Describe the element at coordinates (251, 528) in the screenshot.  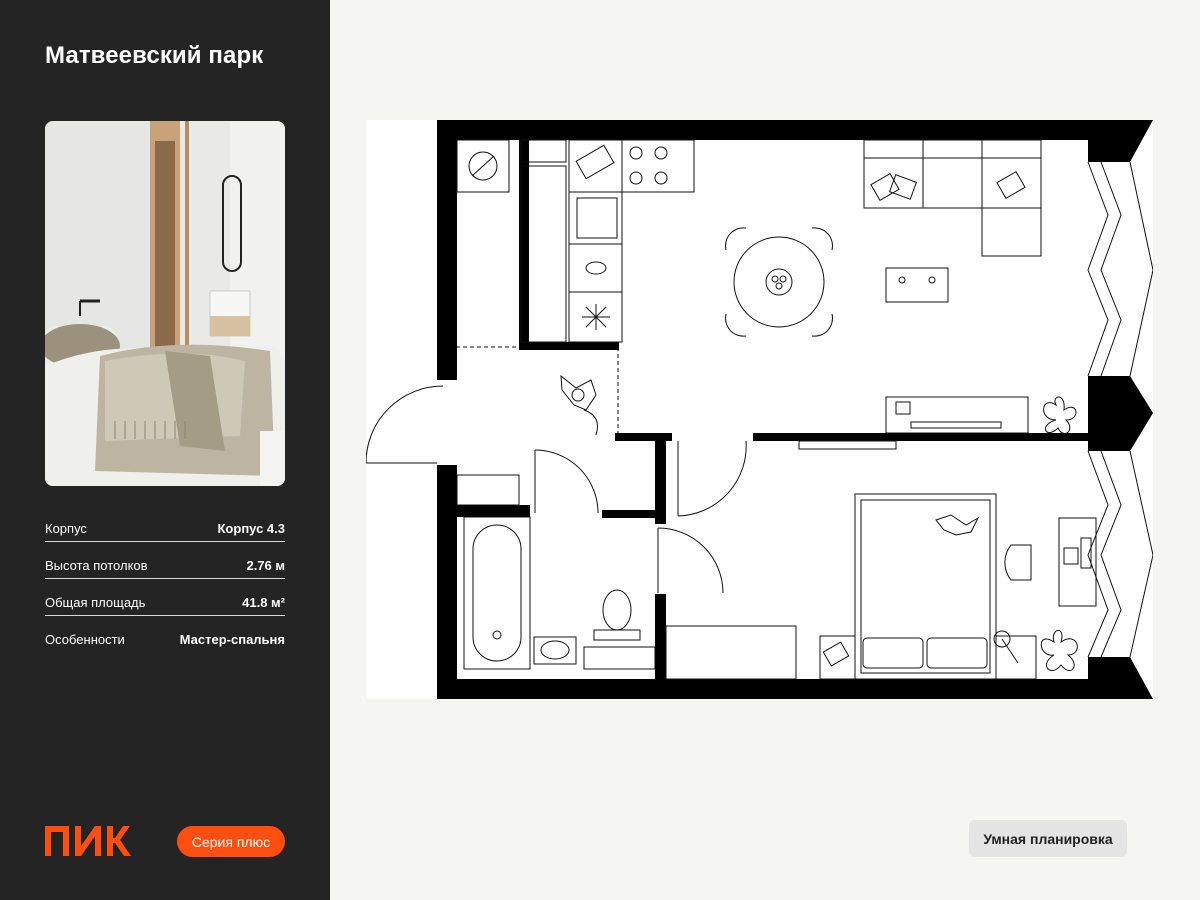
I see `spec-value: Корпус 4.3` at that location.